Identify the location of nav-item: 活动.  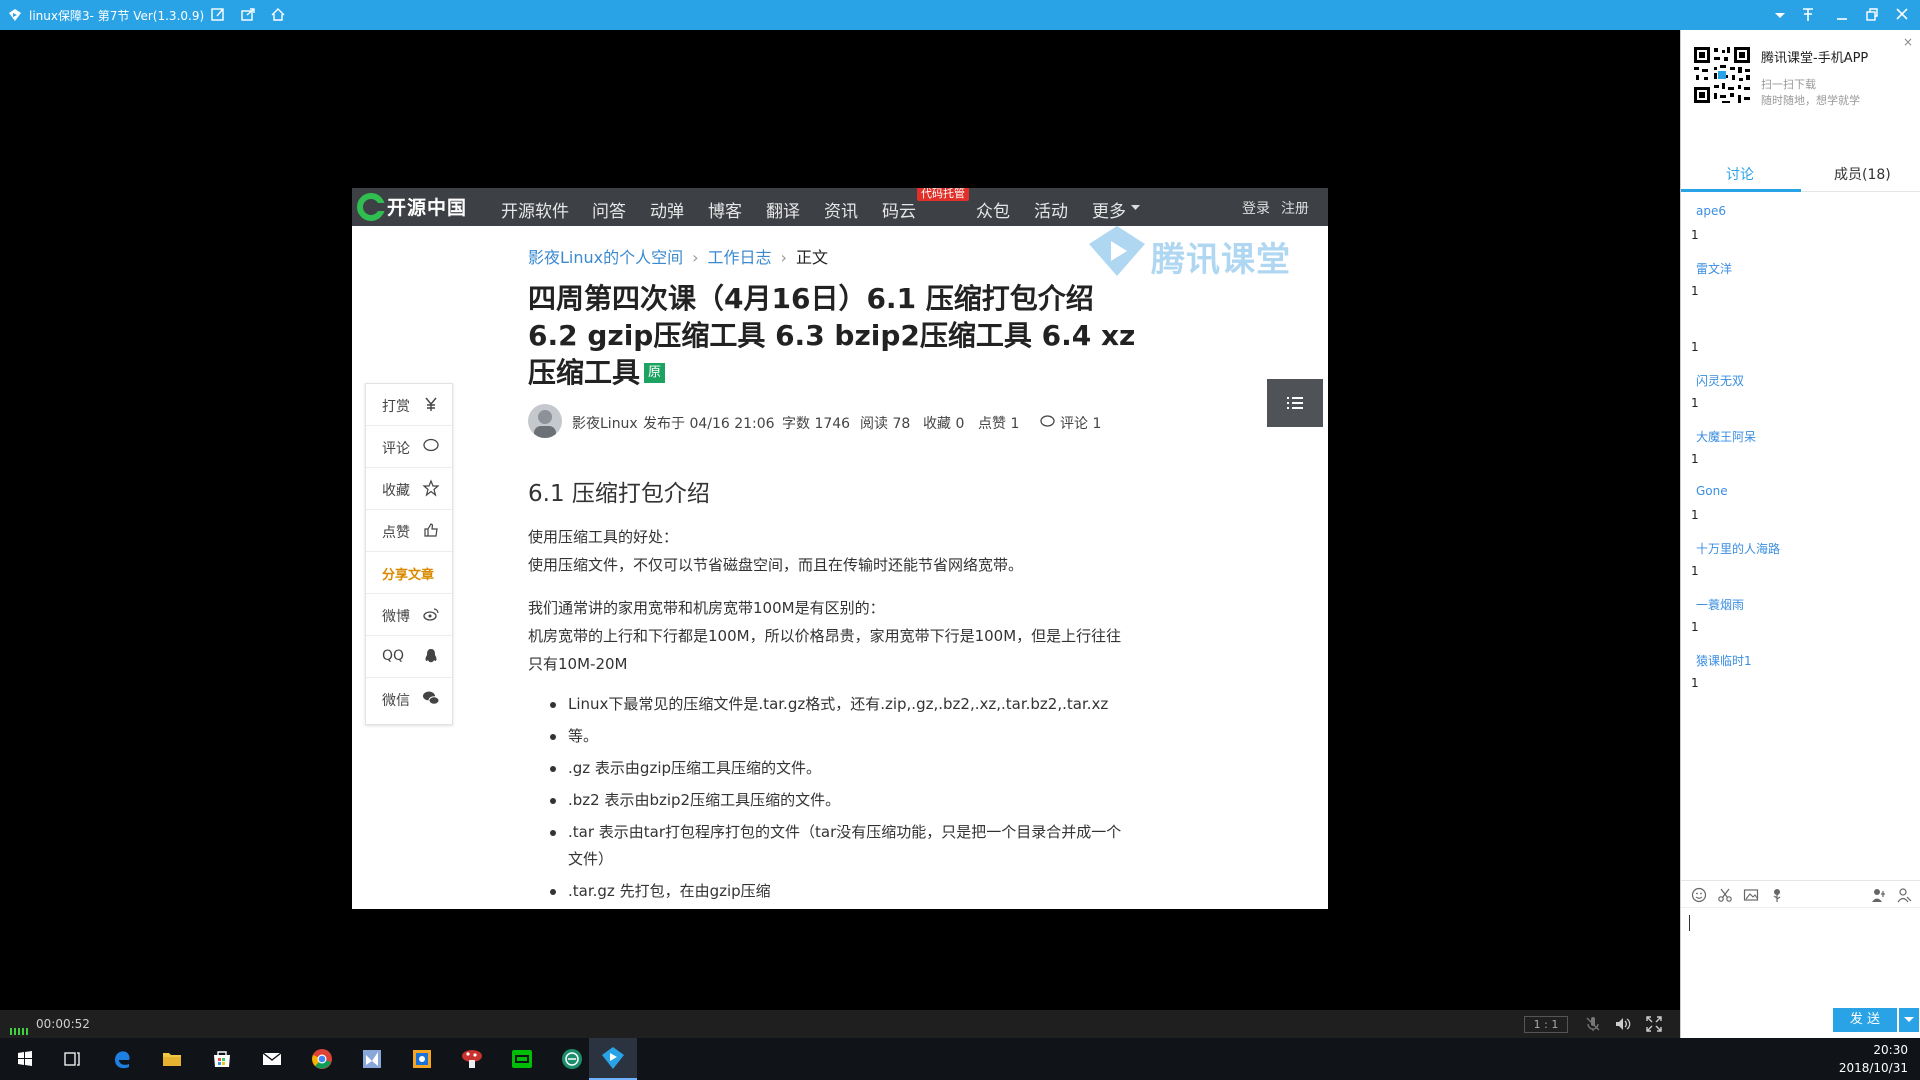
(1051, 209).